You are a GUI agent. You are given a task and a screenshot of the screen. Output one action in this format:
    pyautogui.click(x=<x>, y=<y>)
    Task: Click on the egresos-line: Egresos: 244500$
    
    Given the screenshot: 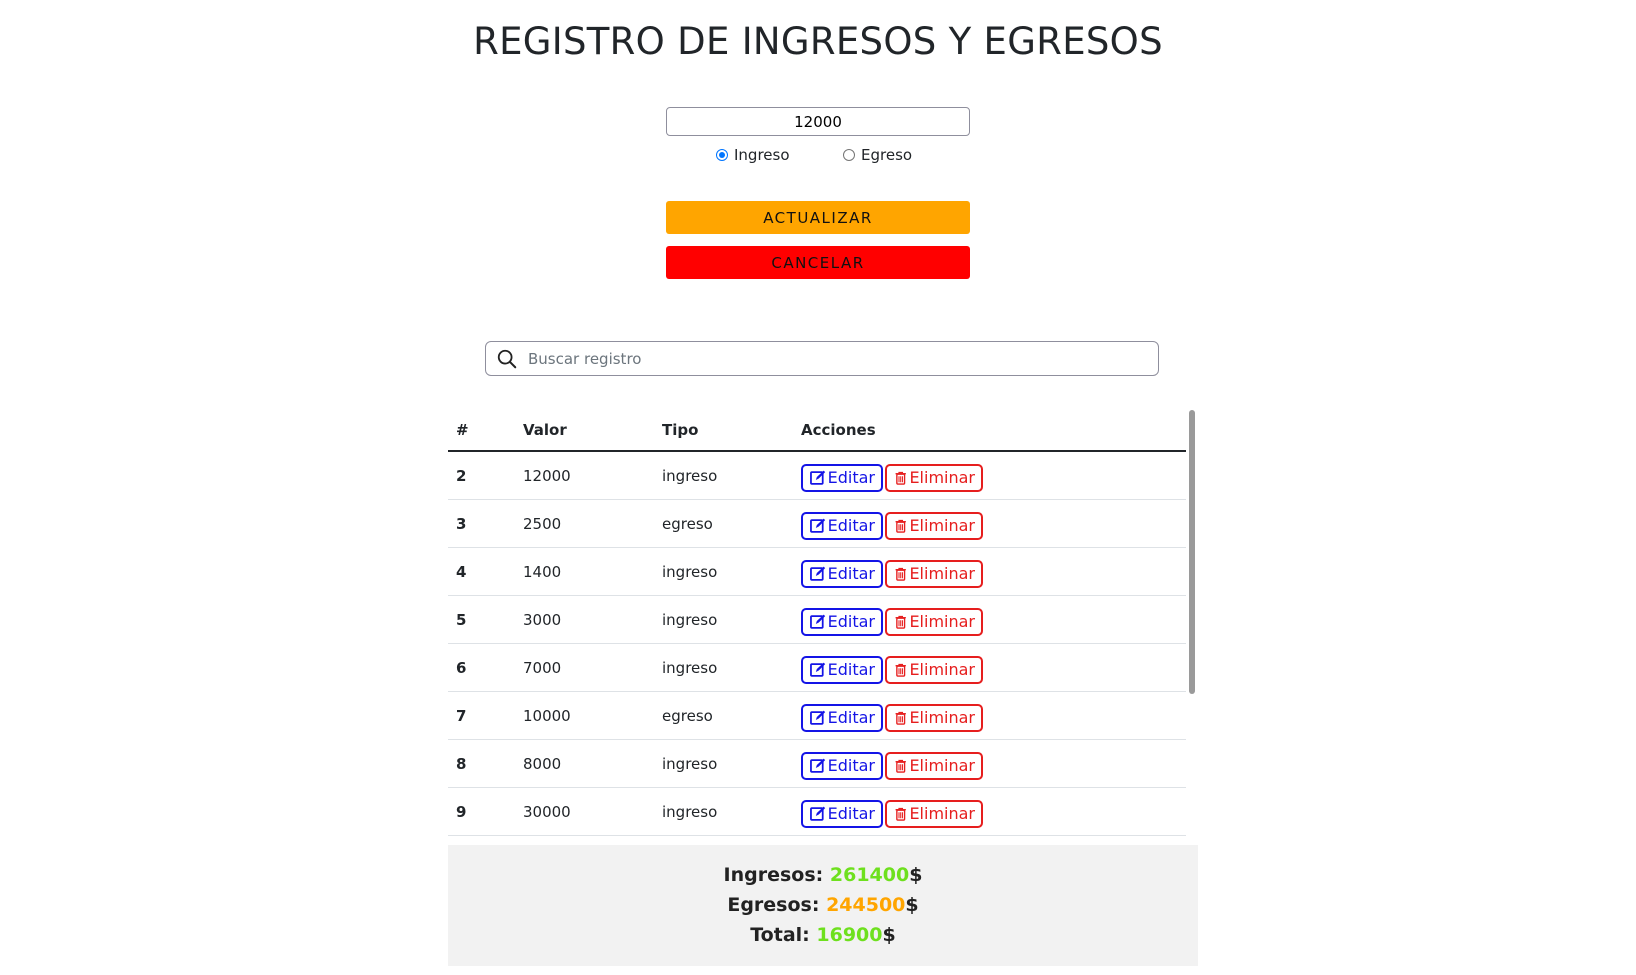 What is the action you would take?
    pyautogui.click(x=823, y=905)
    